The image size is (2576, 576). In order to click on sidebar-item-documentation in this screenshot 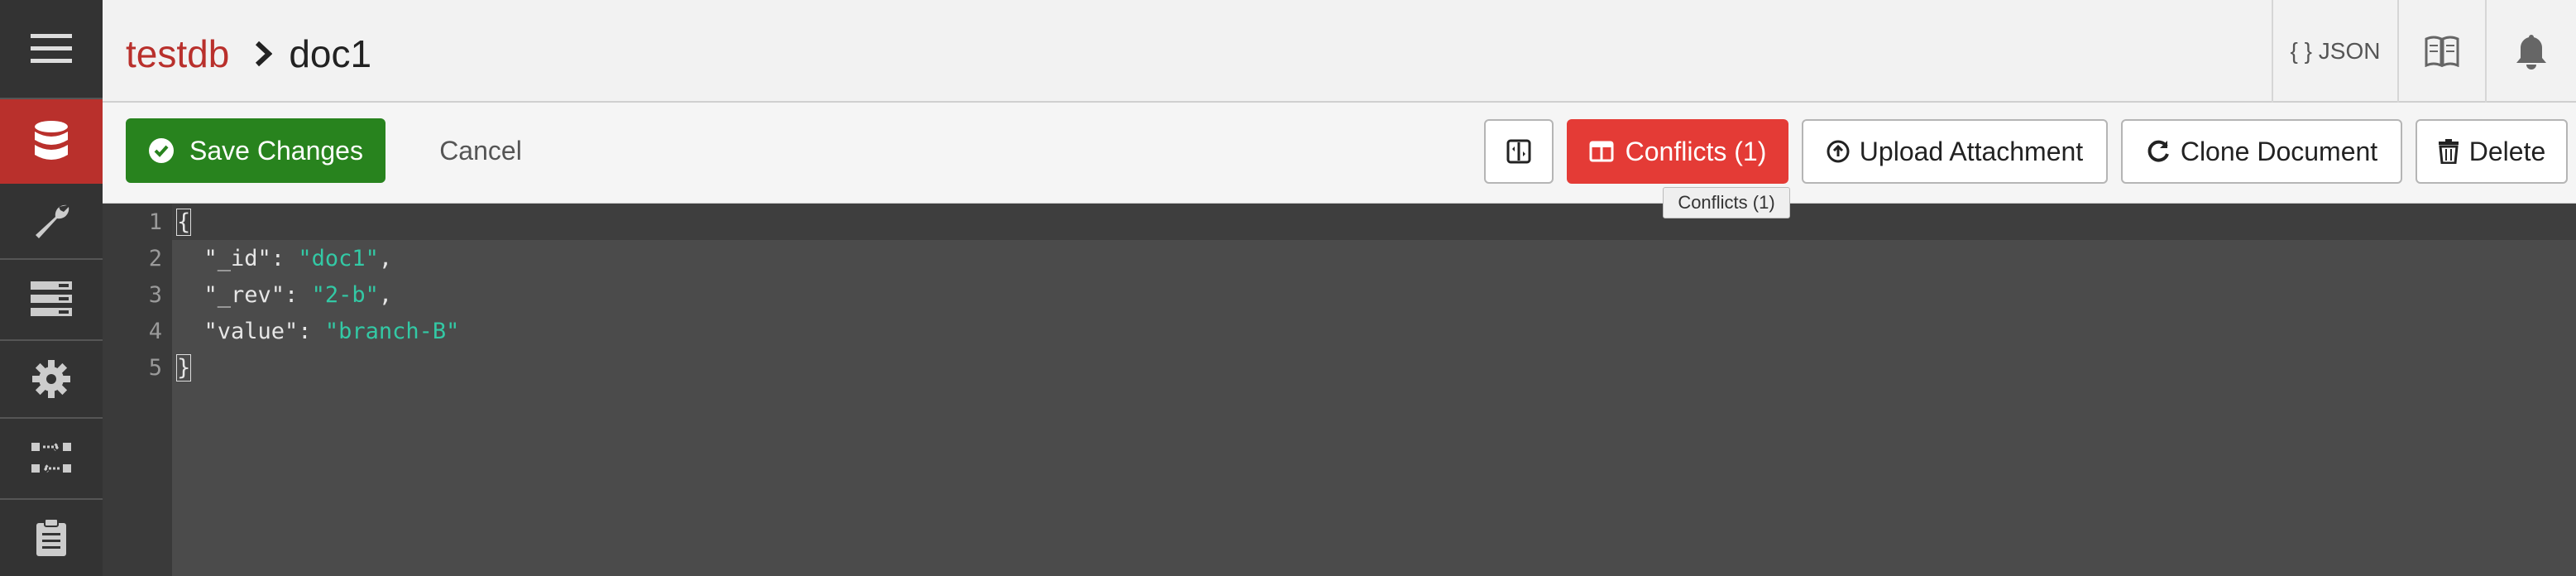, I will do `click(51, 538)`.